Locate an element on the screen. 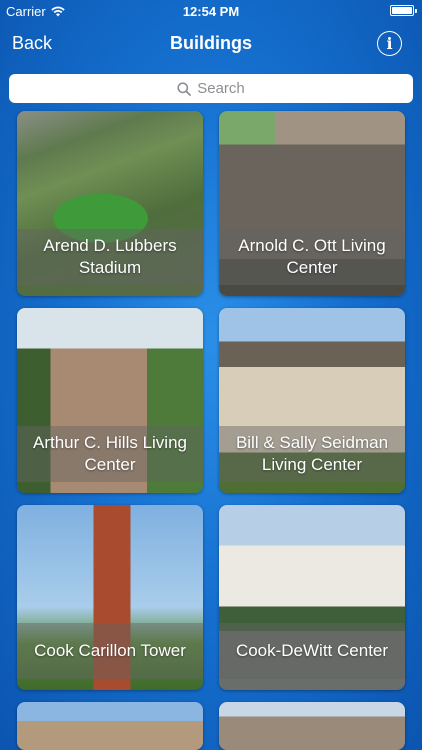 This screenshot has height=750, width=422. status-bar: Carrier 12:54 PM is located at coordinates (211, 11).